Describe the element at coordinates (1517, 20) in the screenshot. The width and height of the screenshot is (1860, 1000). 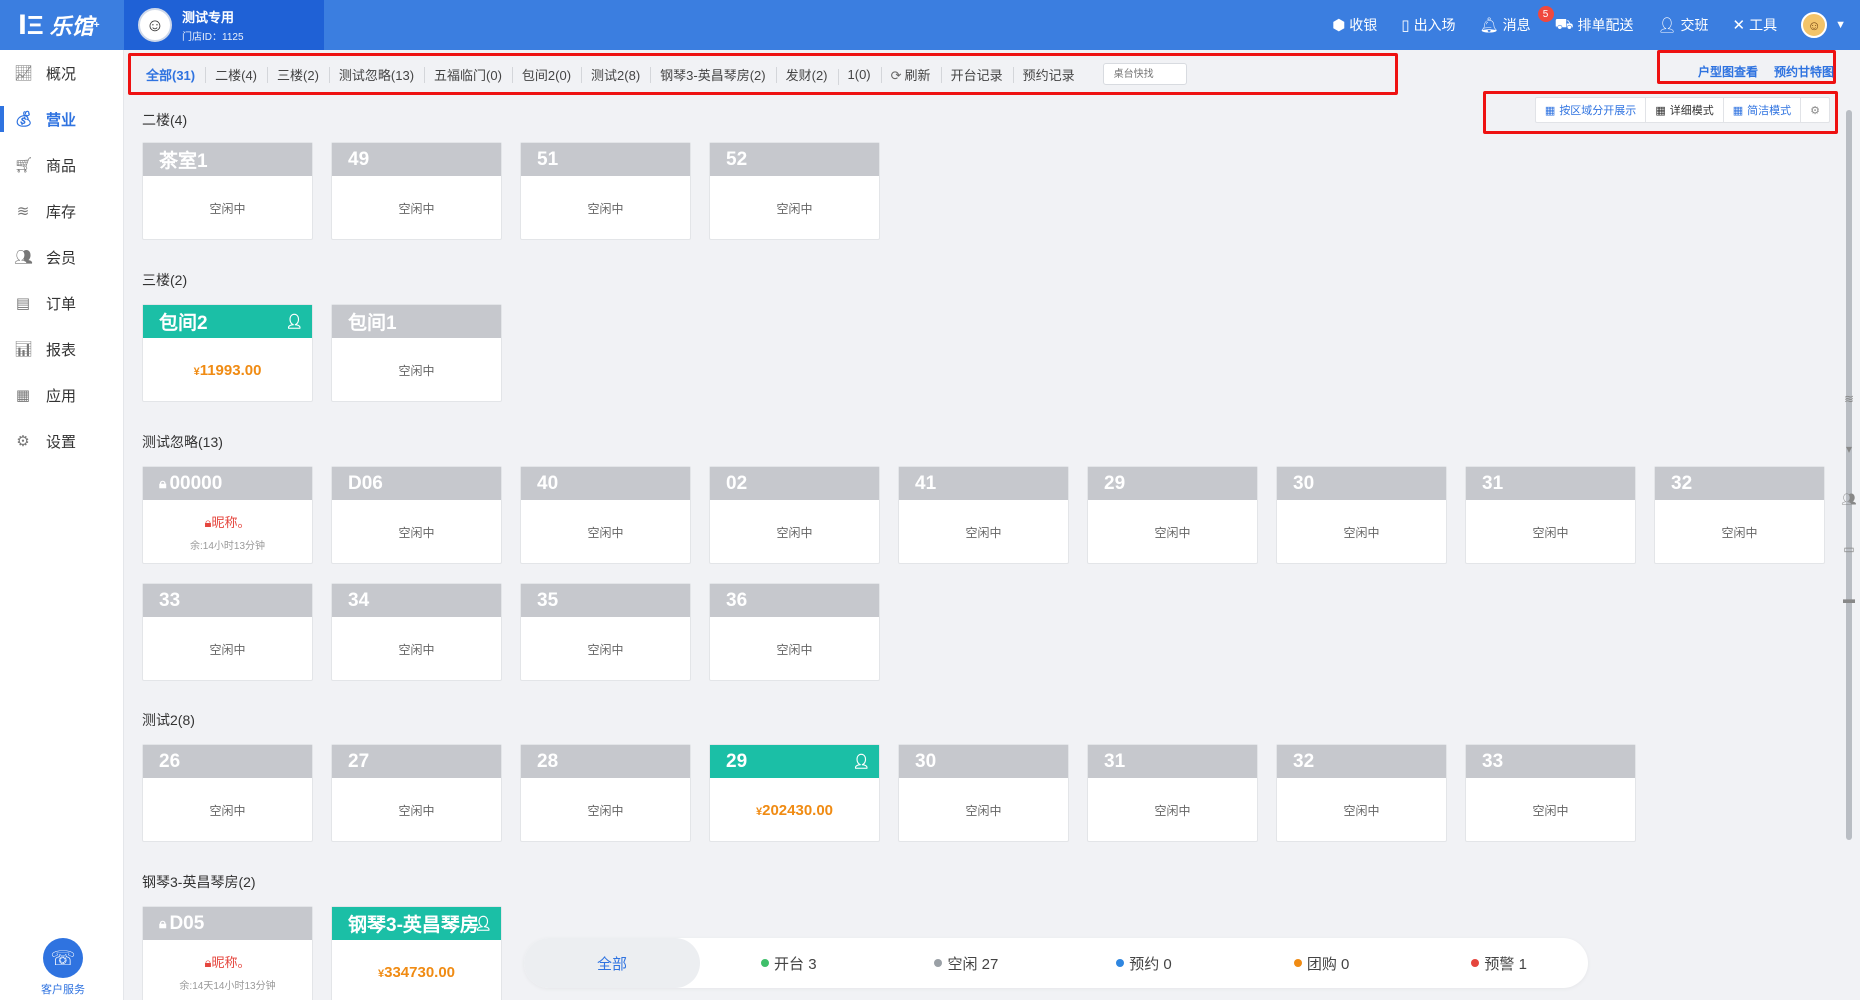
I see `nav-messages: 🔔︎ 消息 5` at that location.